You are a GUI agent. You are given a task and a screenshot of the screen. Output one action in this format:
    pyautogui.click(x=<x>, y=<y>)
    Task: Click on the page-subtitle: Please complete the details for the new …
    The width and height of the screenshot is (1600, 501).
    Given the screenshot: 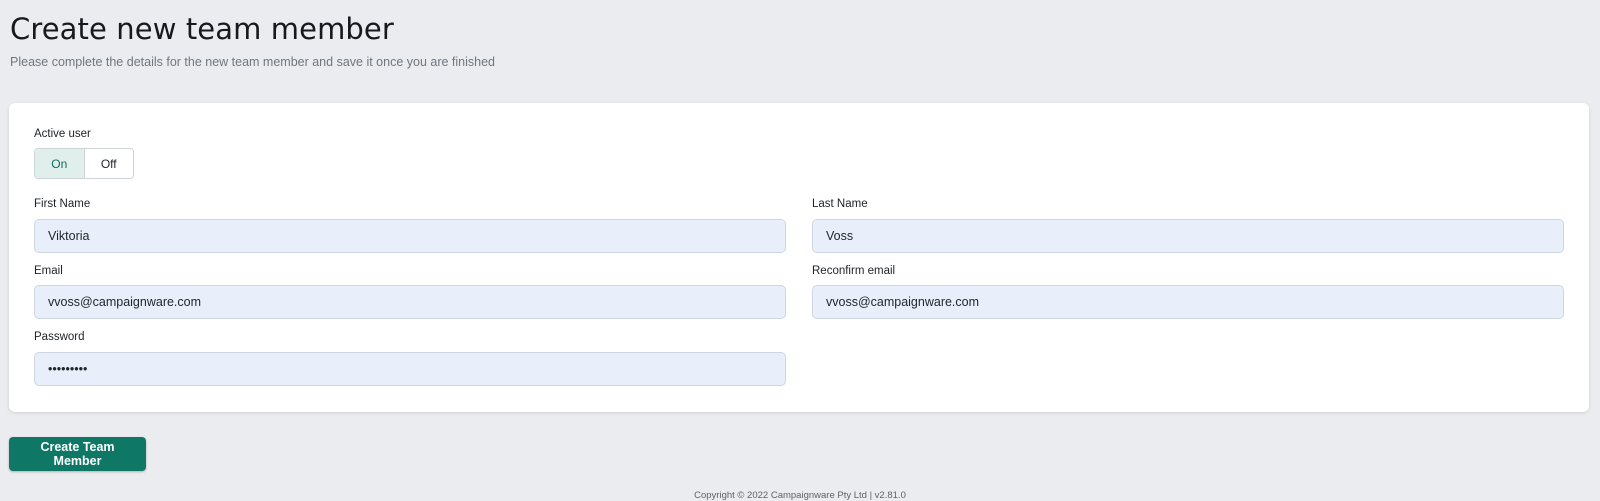 What is the action you would take?
    pyautogui.click(x=252, y=62)
    